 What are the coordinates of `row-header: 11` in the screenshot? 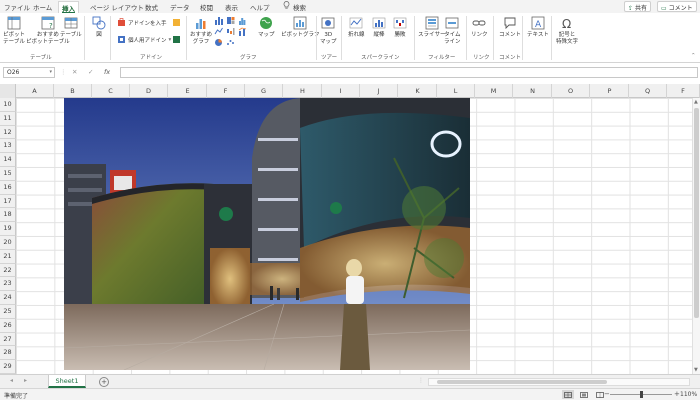 It's located at (8, 118).